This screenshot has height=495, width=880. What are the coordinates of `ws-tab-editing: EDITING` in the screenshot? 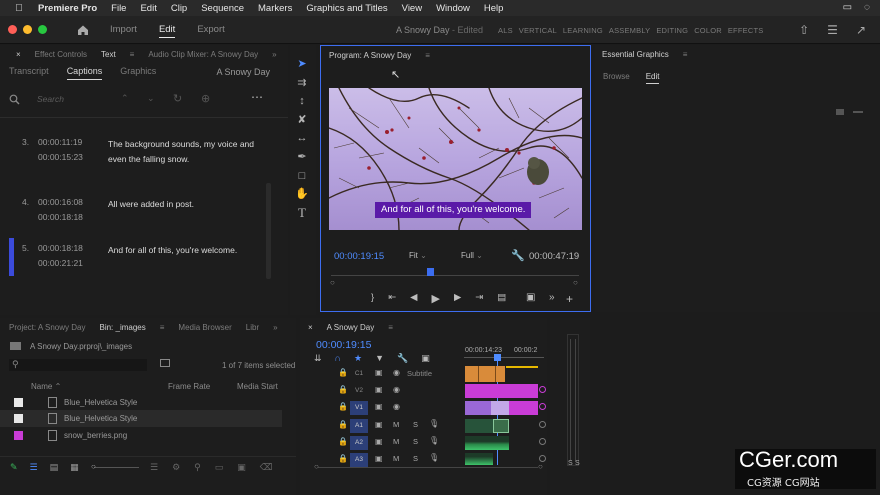 It's located at (672, 30).